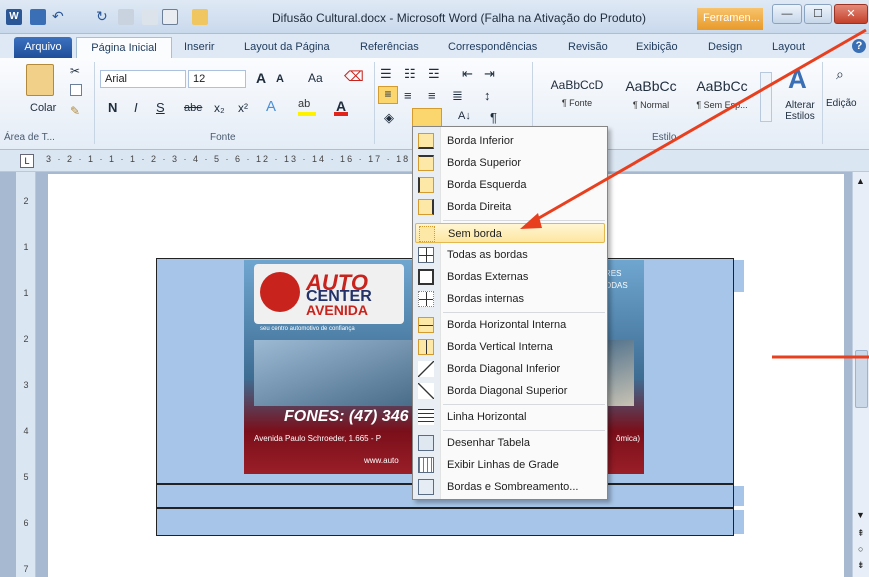  What do you see at coordinates (388, 95) in the screenshot?
I see `align-left-icon: ≡` at bounding box center [388, 95].